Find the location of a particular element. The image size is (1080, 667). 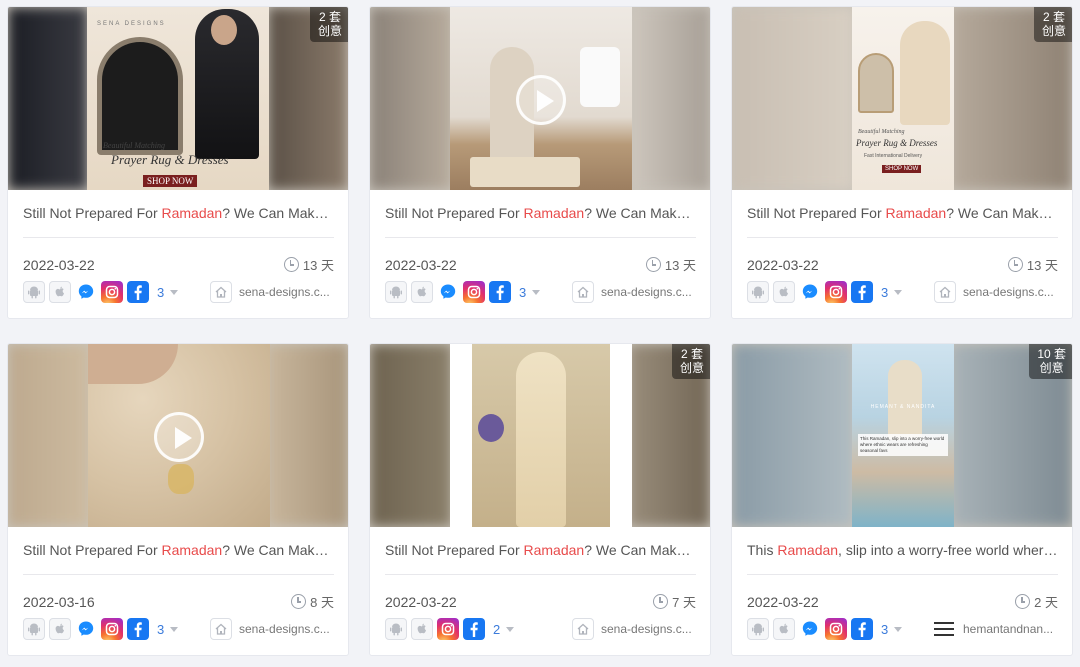

poster-line2: Prayer Rug & Dresses is located at coordinates (170, 159).